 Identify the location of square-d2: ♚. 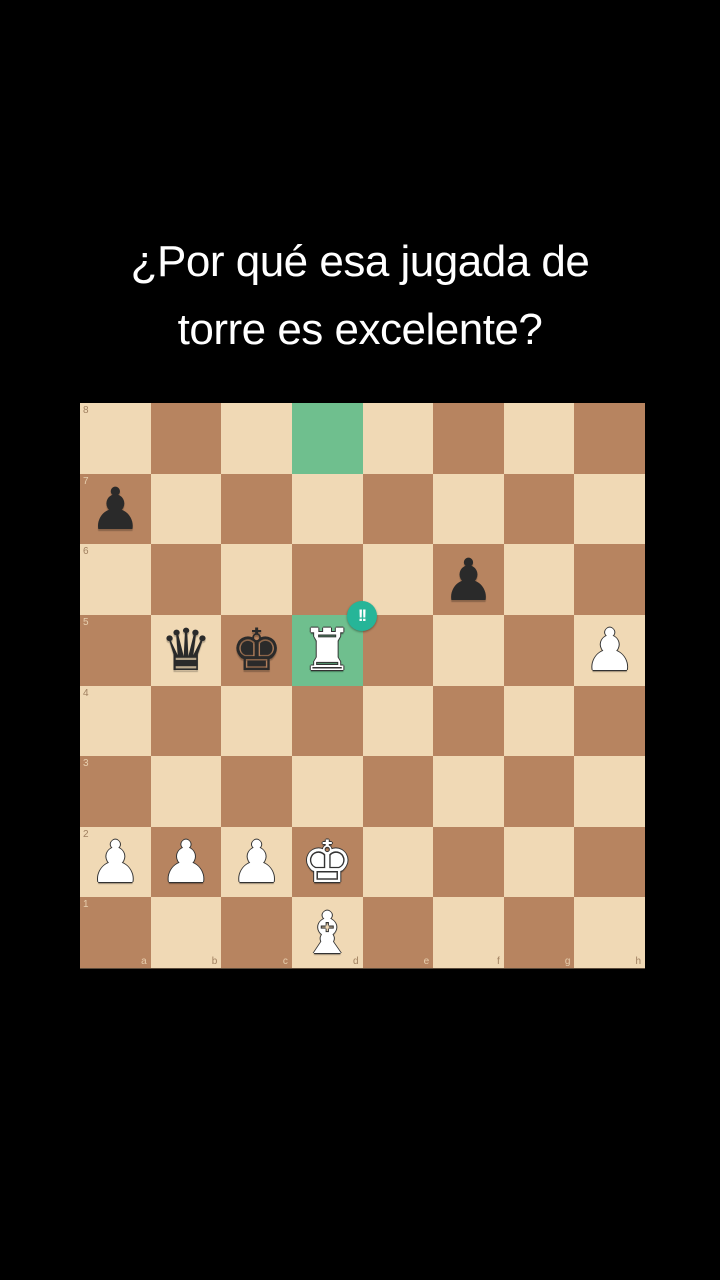
(327, 862).